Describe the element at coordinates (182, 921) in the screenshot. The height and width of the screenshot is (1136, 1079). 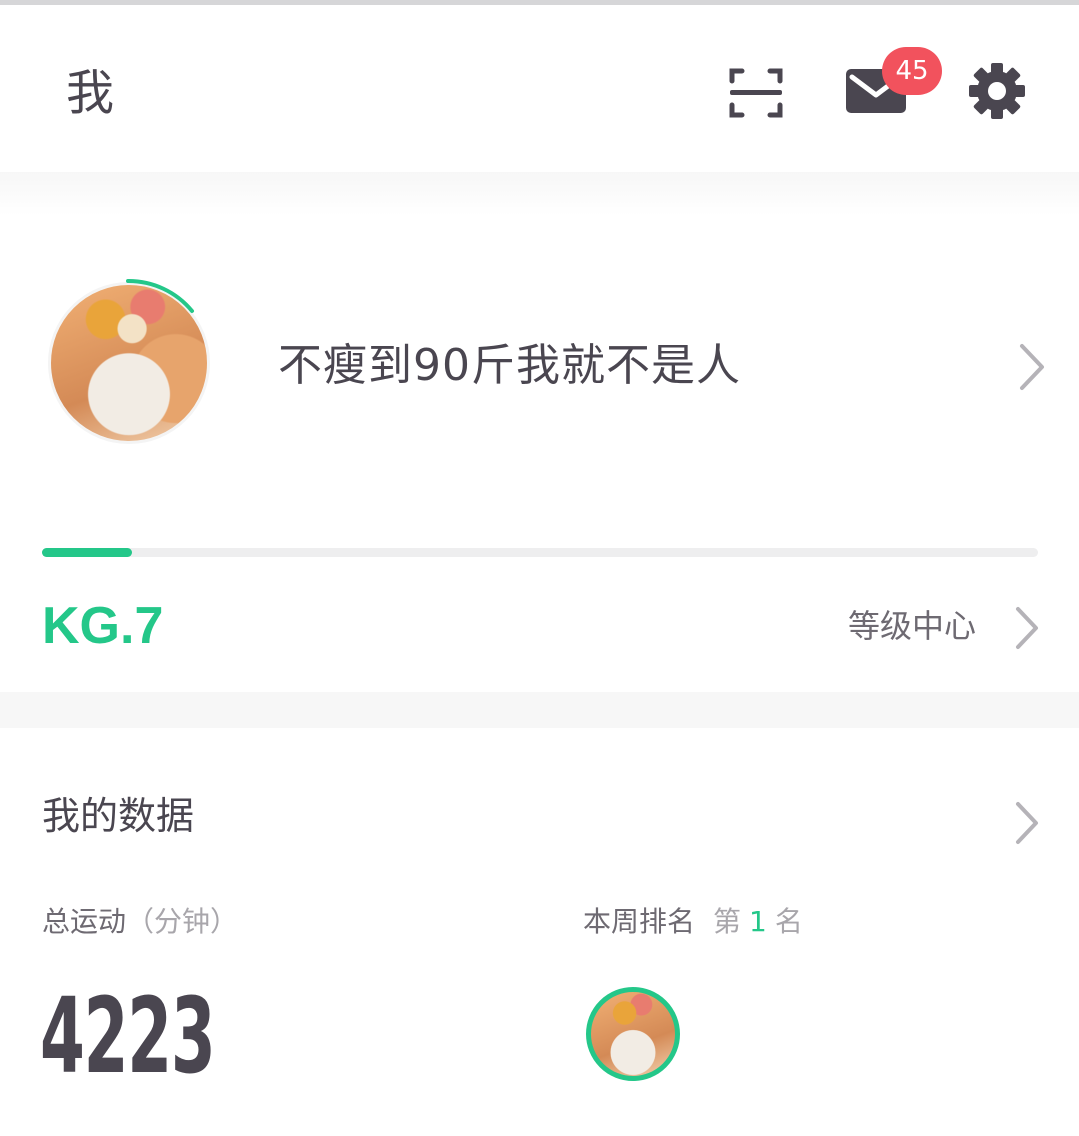
I see `total-exercise-unit: （分钟）` at that location.